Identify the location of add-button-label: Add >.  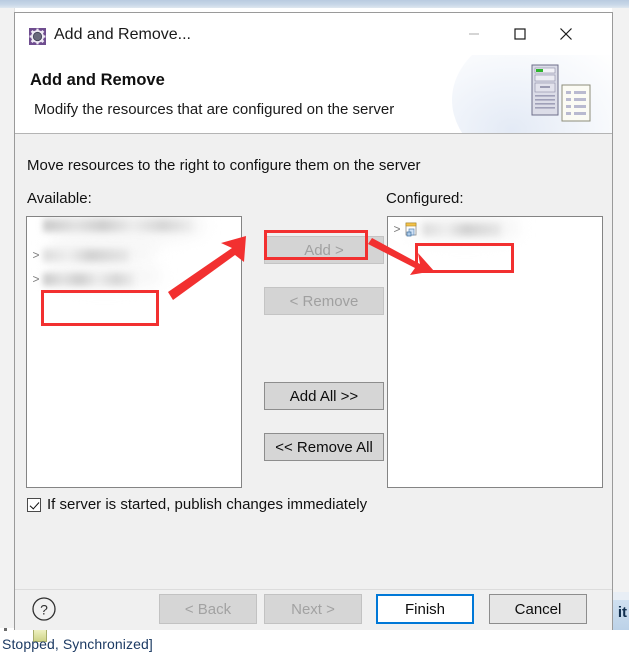
(324, 250).